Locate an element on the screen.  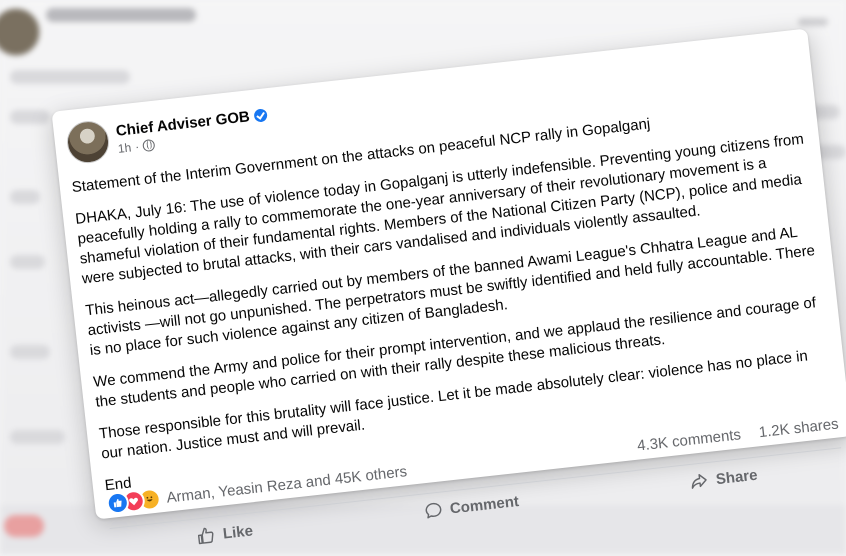
background-name is located at coordinates (121, 15).